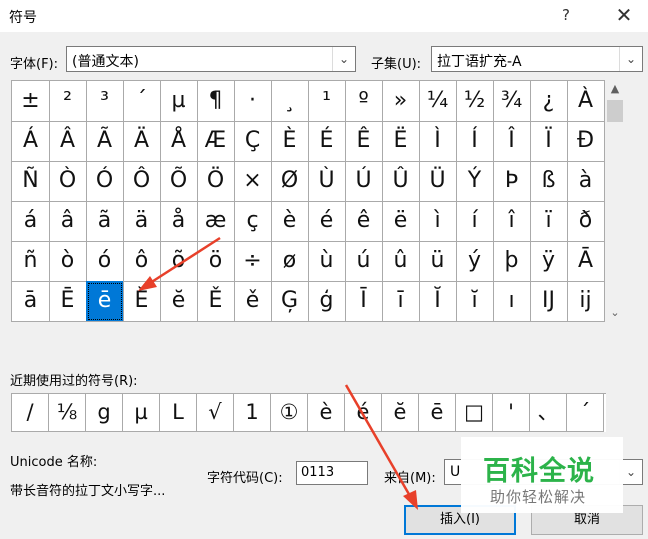 The width and height of the screenshot is (648, 539). Describe the element at coordinates (253, 221) in the screenshot. I see `symbol-cell: ç` at that location.